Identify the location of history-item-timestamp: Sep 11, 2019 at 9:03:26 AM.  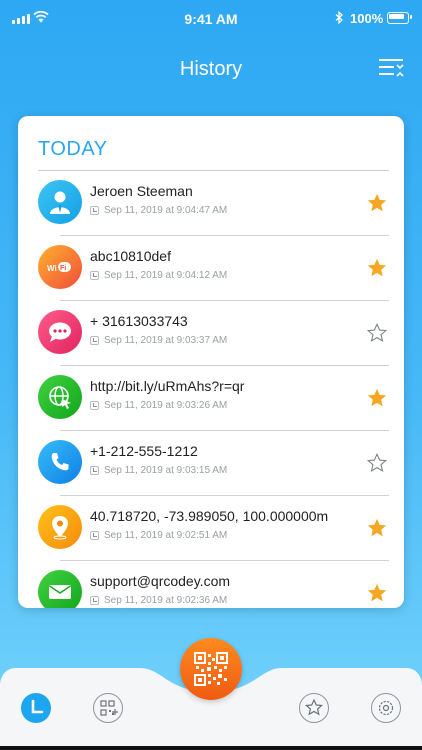
(158, 405).